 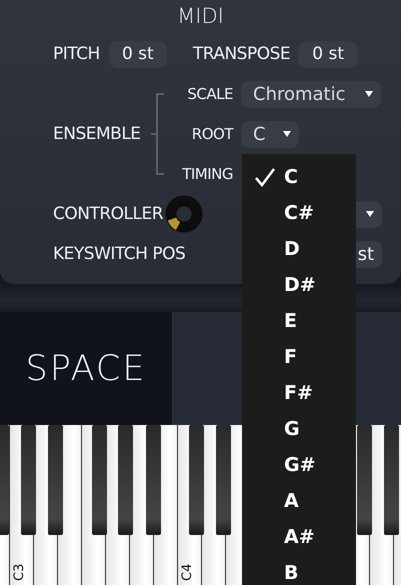 I want to click on transpose-label: TRANSPOSE, so click(x=241, y=54).